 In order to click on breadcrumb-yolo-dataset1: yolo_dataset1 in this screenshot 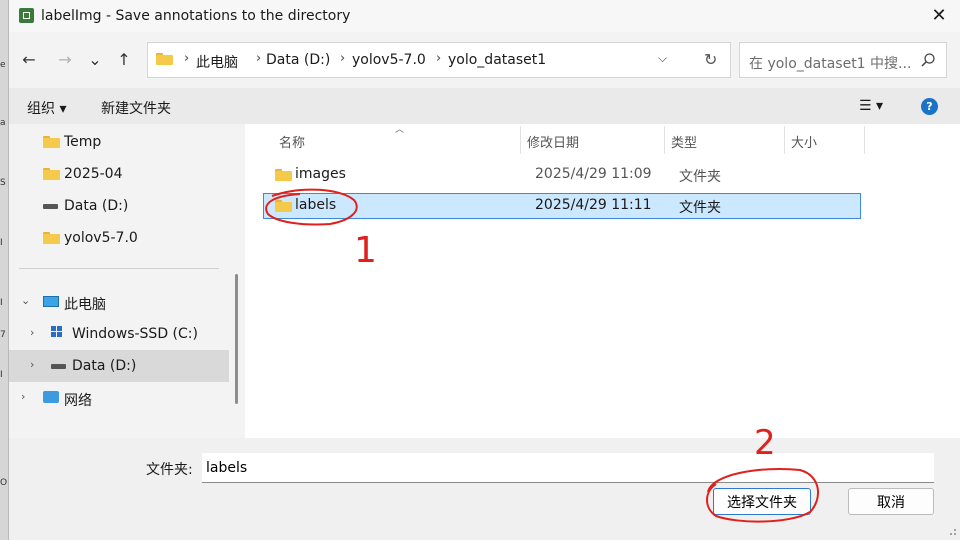, I will do `click(497, 60)`.